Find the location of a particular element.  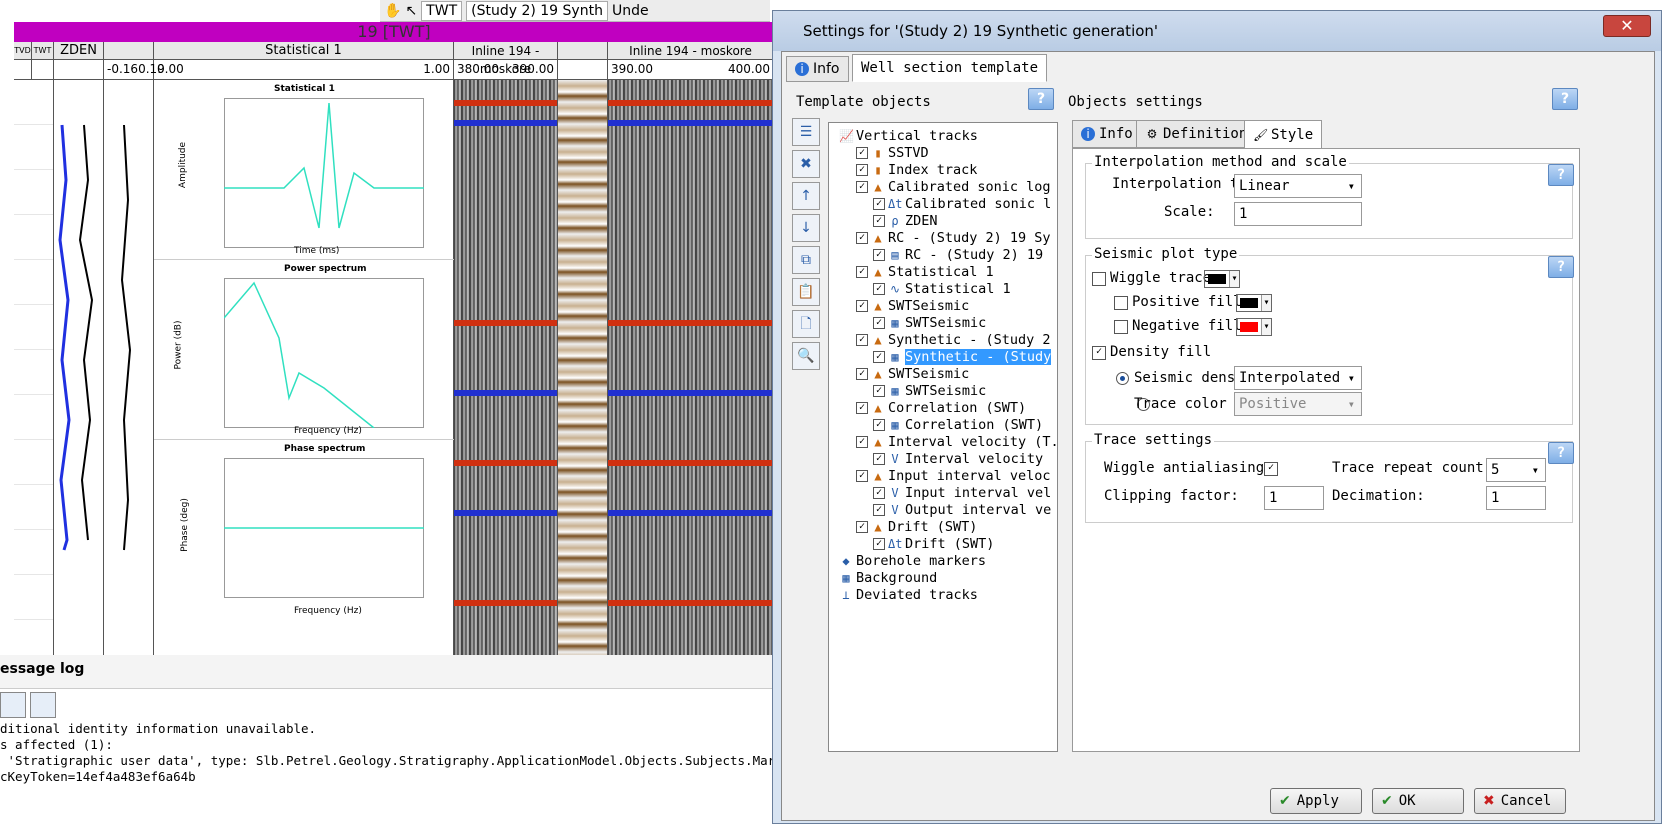

close-button: ✕ is located at coordinates (1627, 26).